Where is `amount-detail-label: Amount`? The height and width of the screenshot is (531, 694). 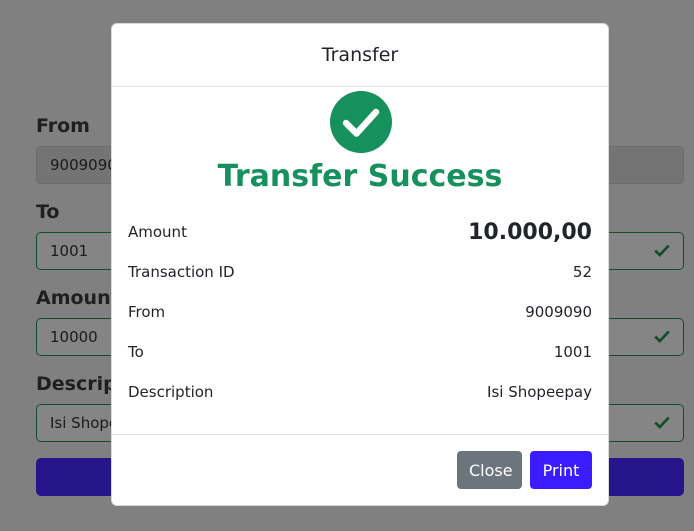
amount-detail-label: Amount is located at coordinates (157, 232).